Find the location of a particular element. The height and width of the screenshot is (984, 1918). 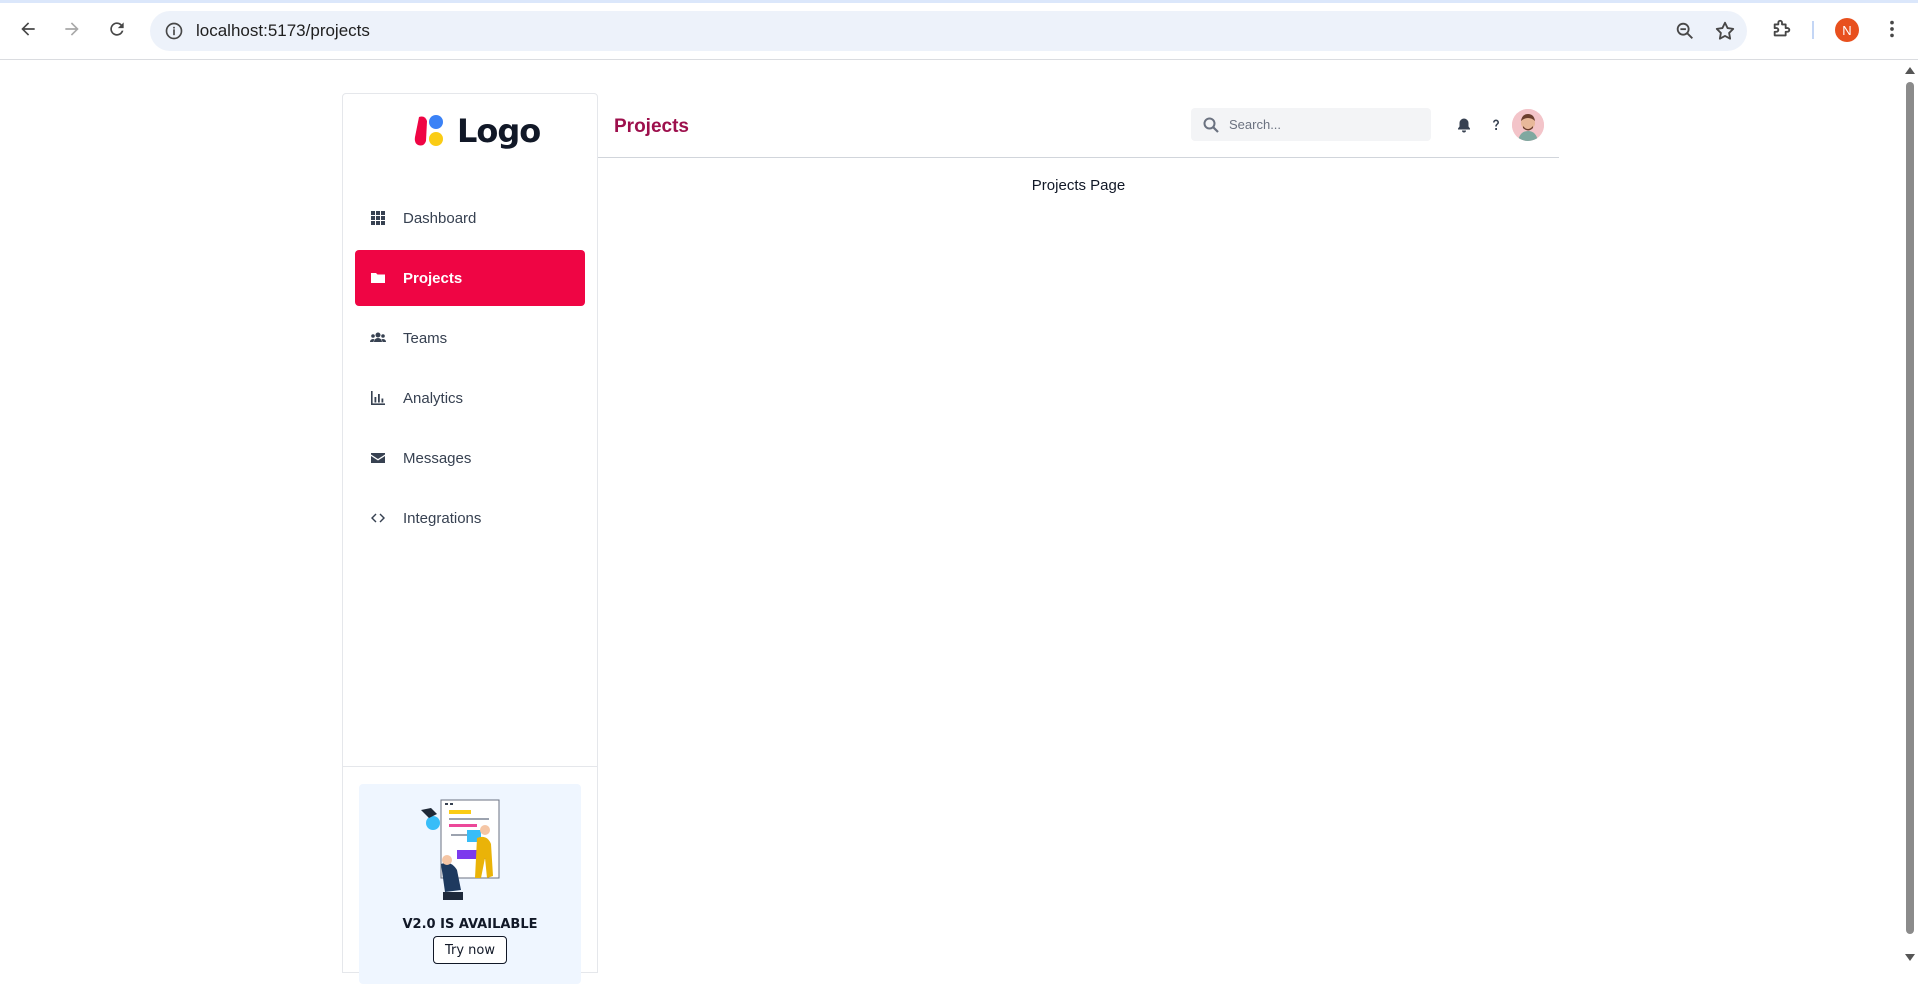

zoom-icon is located at coordinates (1685, 31).